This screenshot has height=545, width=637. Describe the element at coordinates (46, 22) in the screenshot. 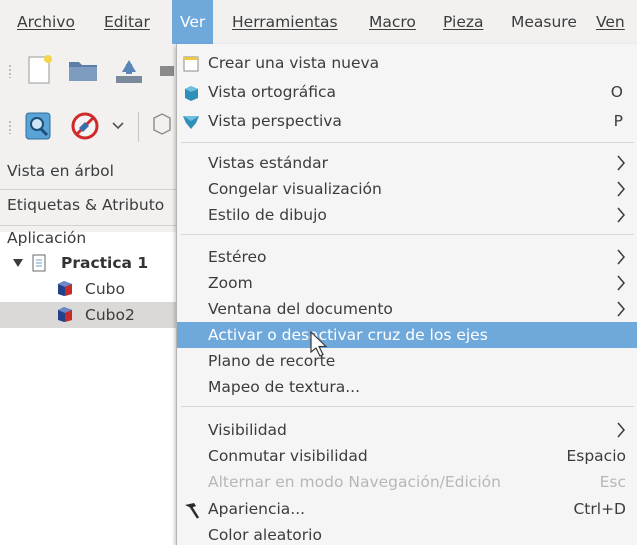

I see `menu-archivo: Archivo` at that location.